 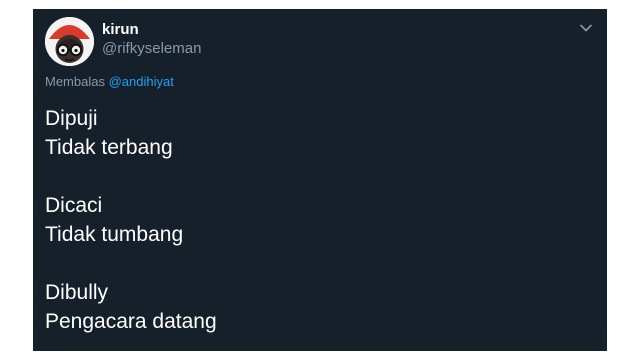 I want to click on reply-prefix: Membalas, so click(x=75, y=81).